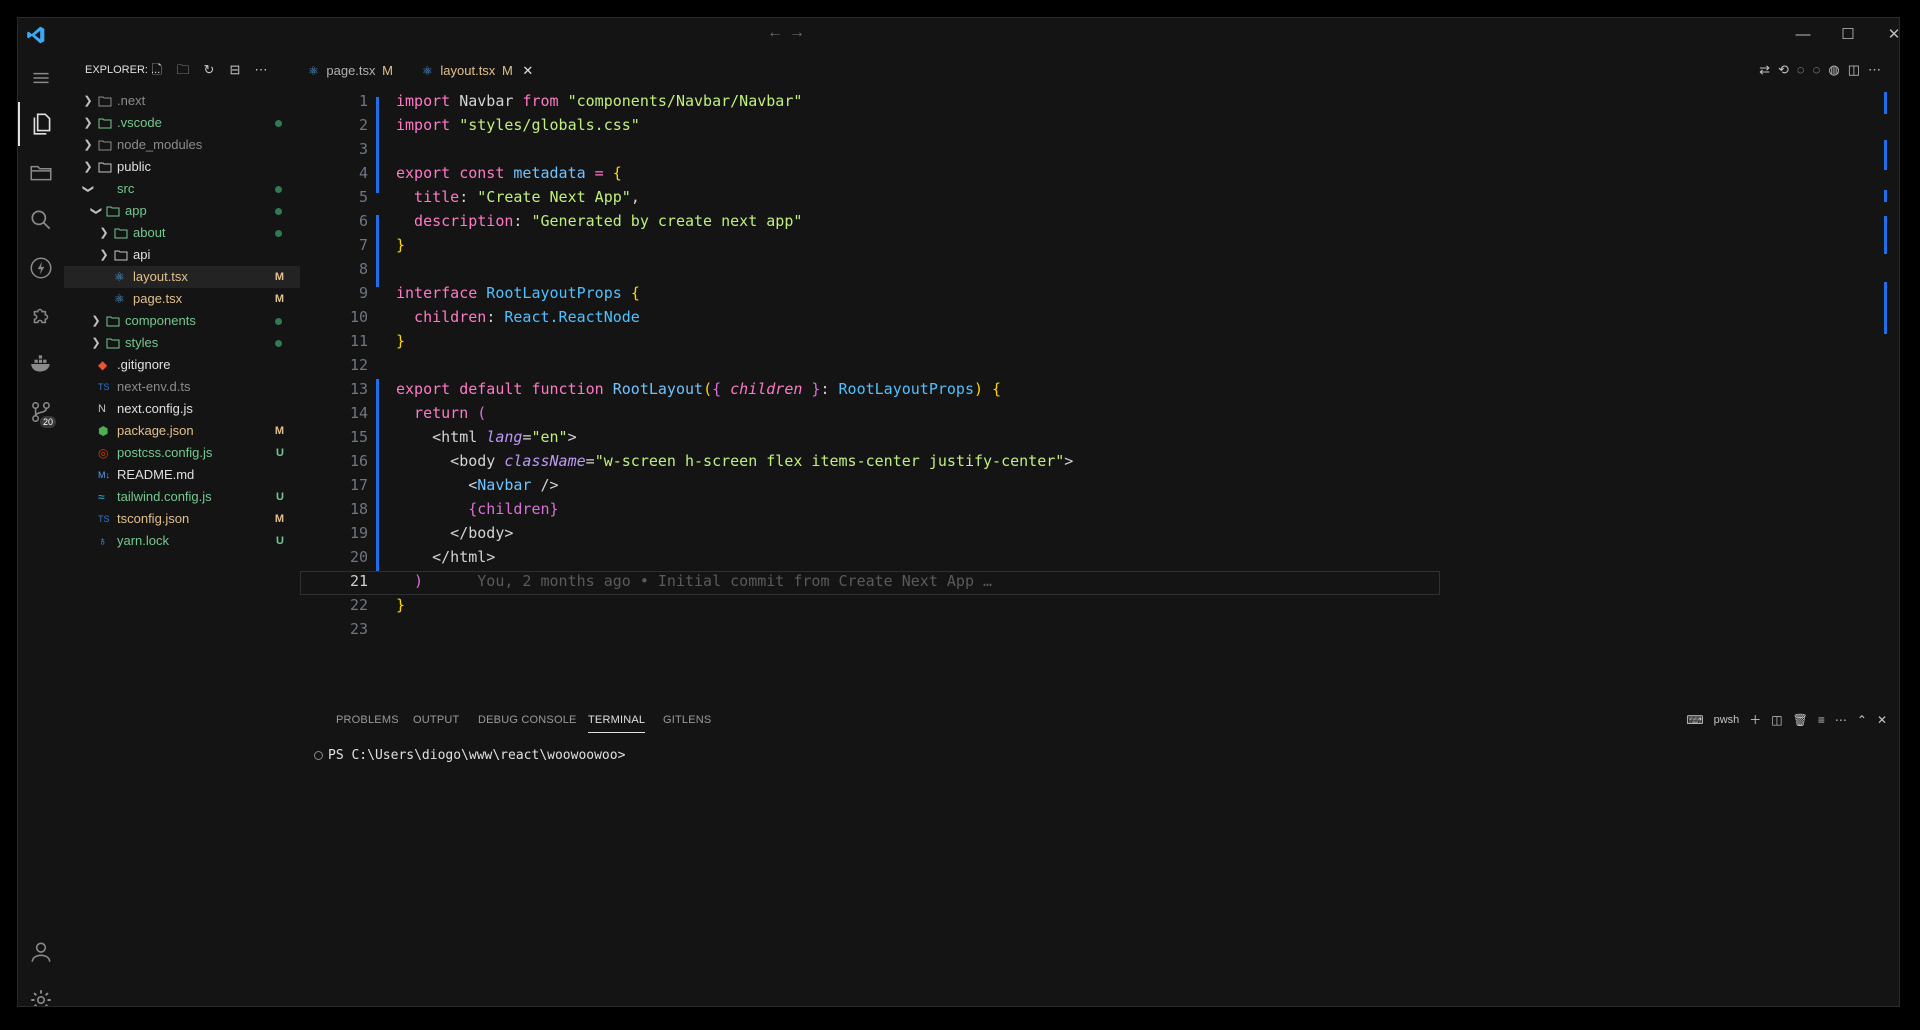  I want to click on property: children, so click(441, 317).